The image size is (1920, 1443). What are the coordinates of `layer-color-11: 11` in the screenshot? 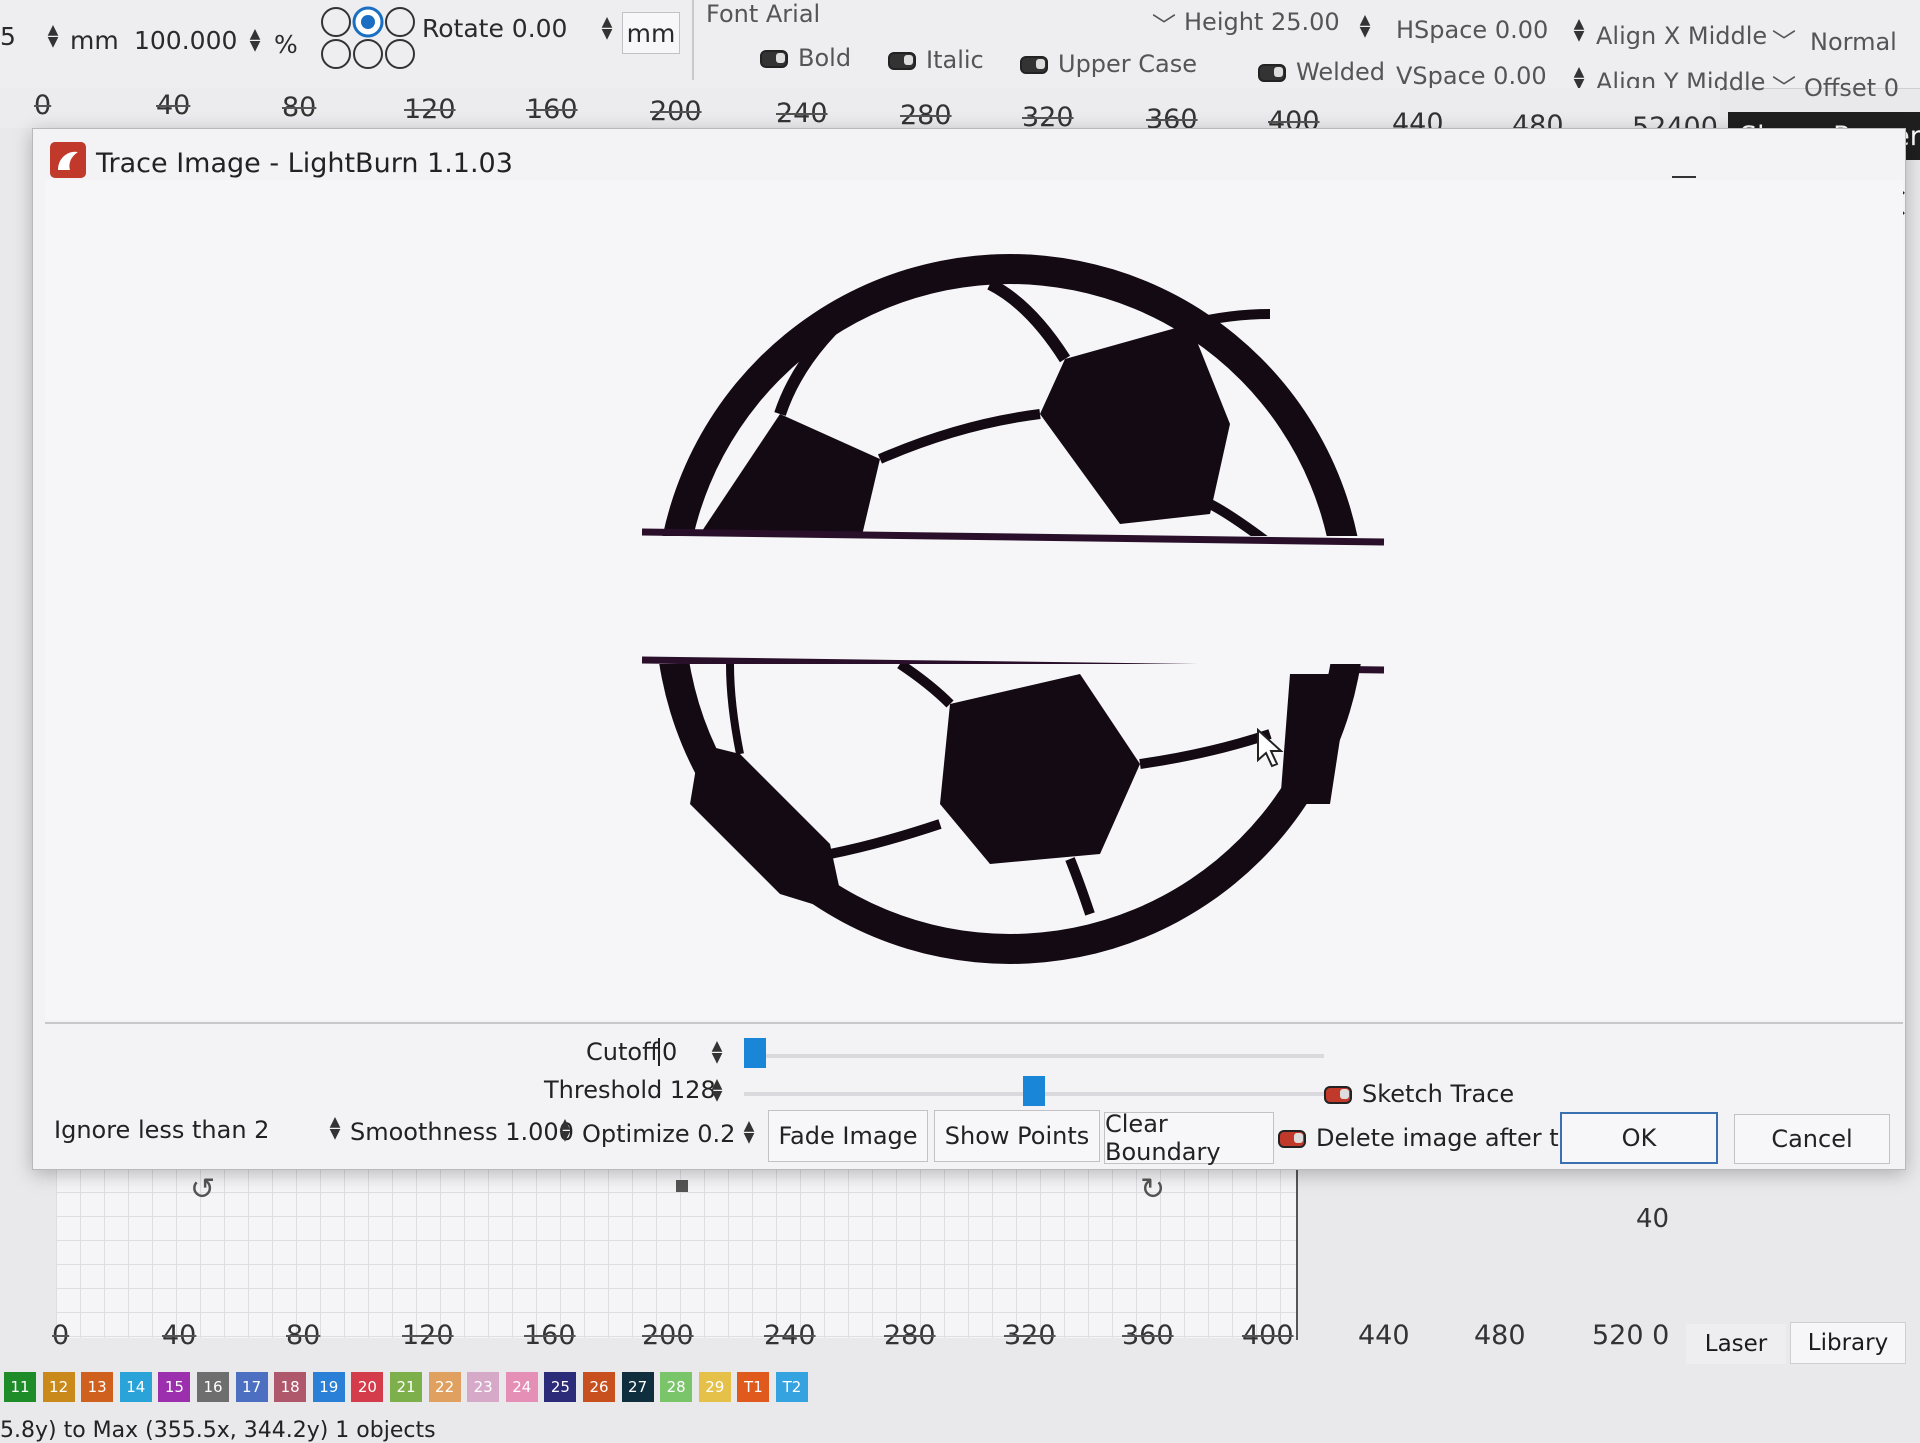 It's located at (20, 1387).